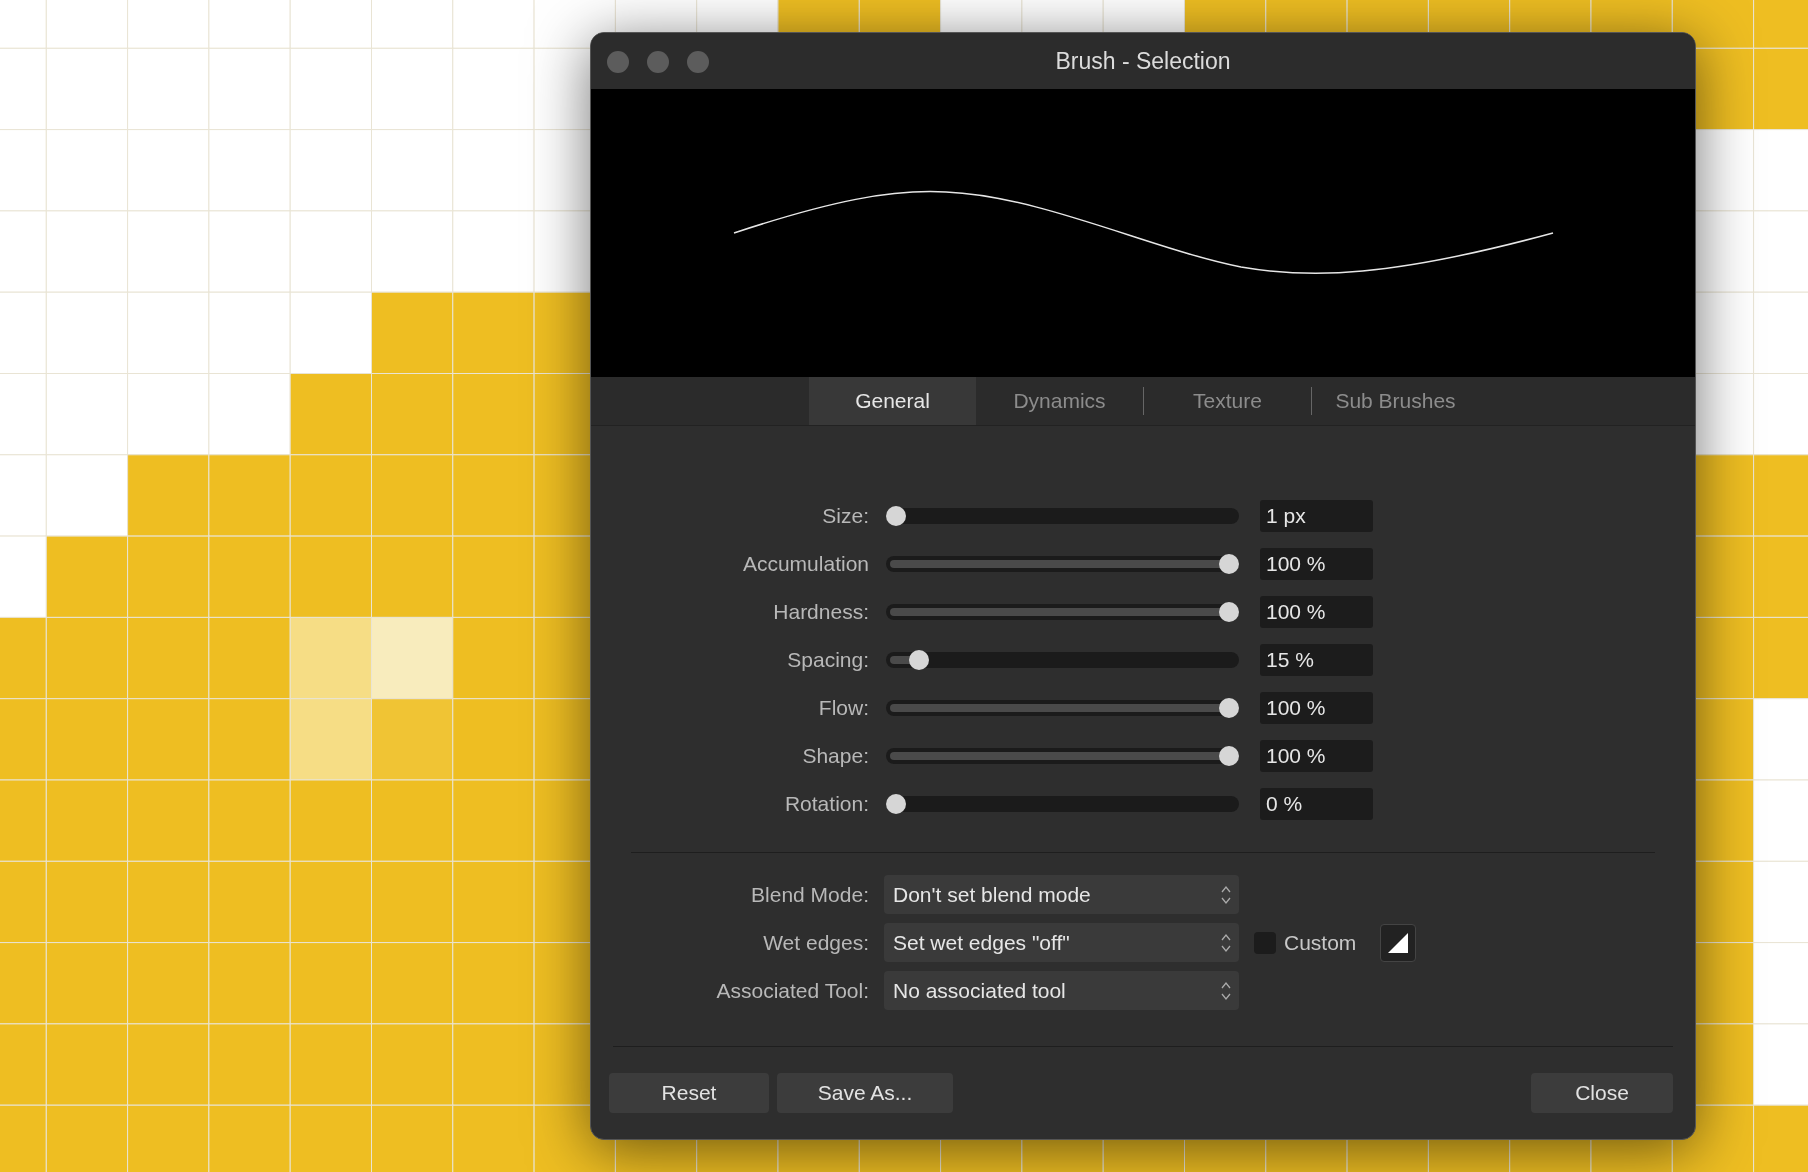 This screenshot has height=1172, width=1808. What do you see at coordinates (1602, 1093) in the screenshot?
I see `dialog-button: Close` at bounding box center [1602, 1093].